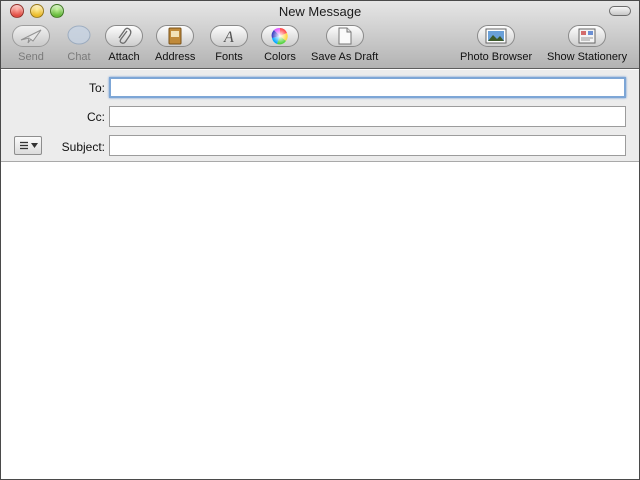 This screenshot has width=640, height=480. What do you see at coordinates (320, 11) in the screenshot?
I see `window-title: New Message` at bounding box center [320, 11].